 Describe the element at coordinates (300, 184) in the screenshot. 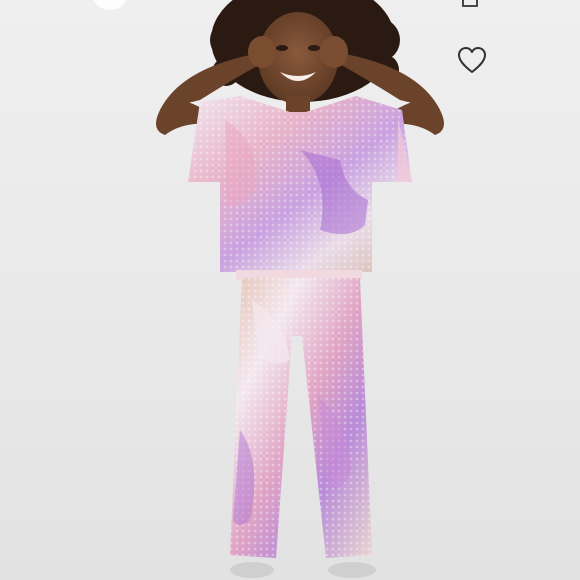

I see `sequin-top` at that location.